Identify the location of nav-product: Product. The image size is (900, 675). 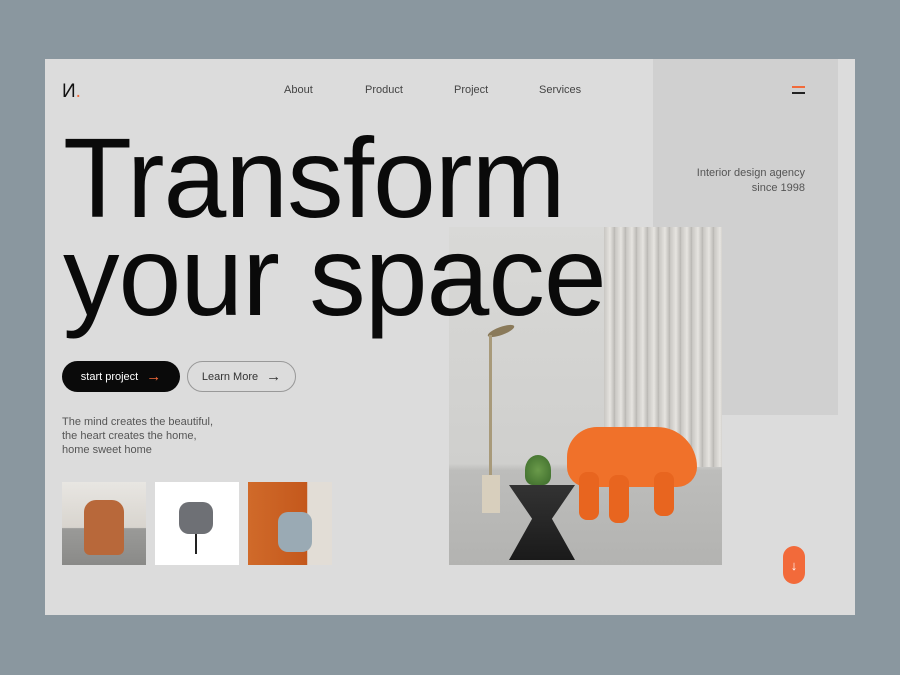
(384, 90).